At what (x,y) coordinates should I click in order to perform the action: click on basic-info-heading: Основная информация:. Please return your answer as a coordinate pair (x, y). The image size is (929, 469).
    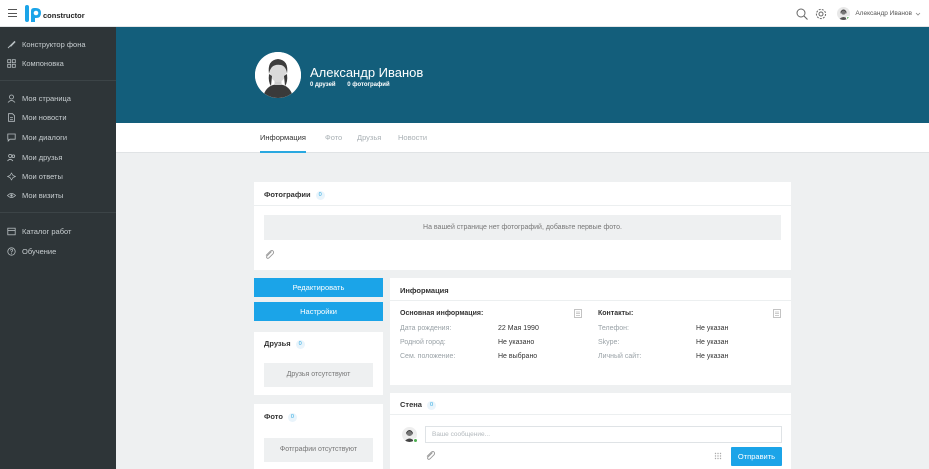
    Looking at the image, I should click on (442, 313).